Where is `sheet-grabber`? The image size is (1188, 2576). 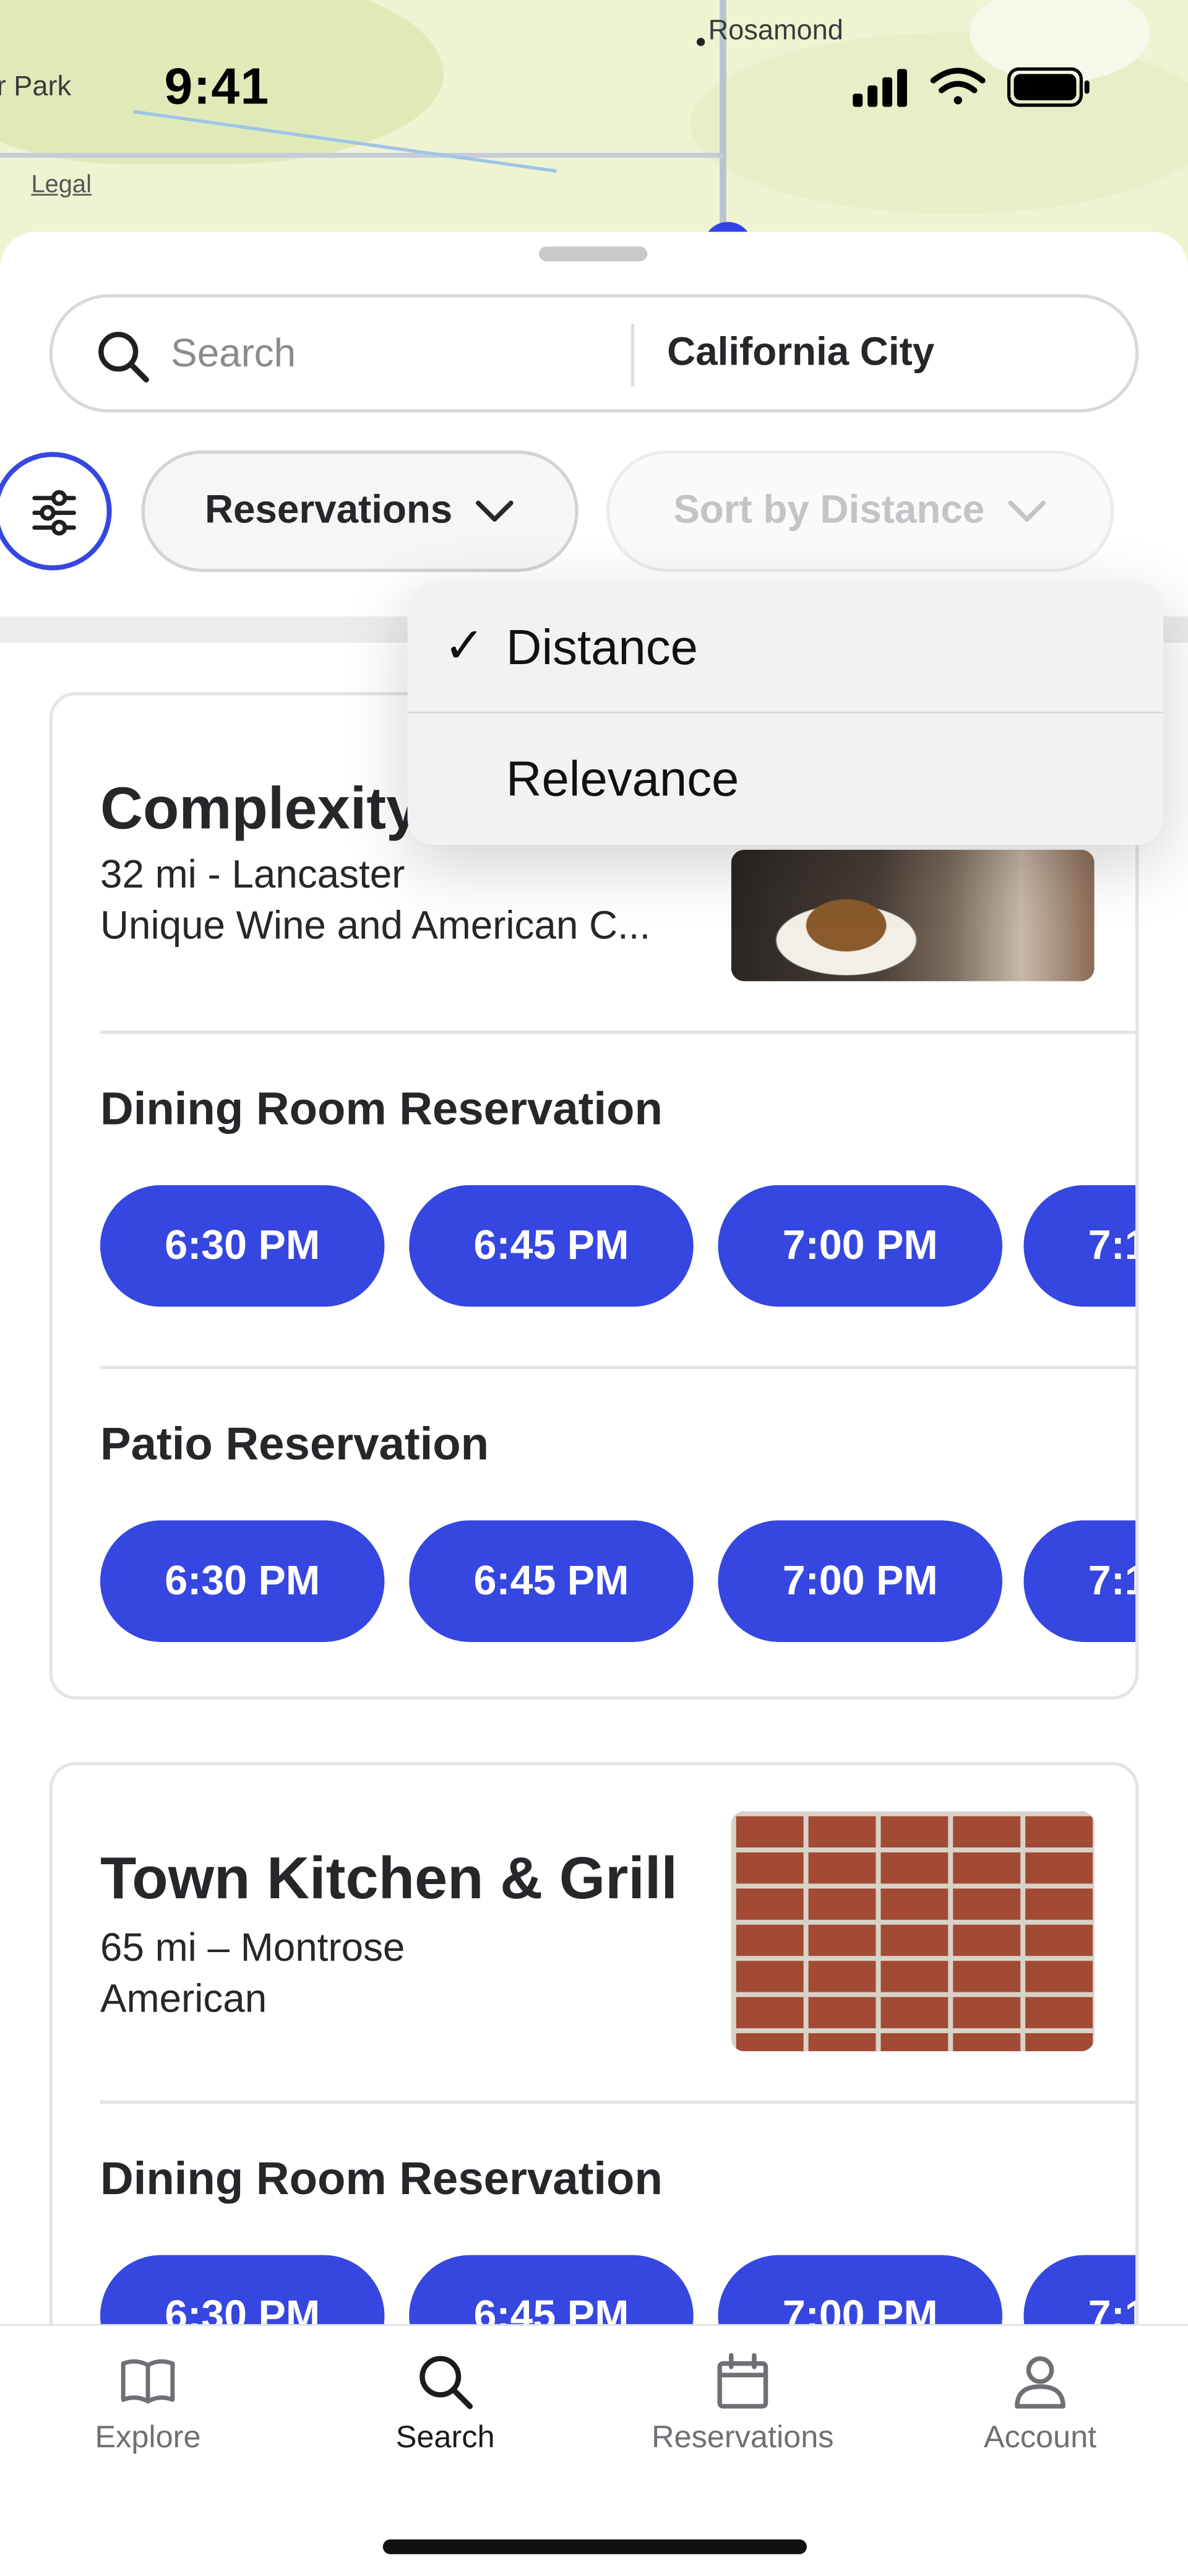
sheet-grabber is located at coordinates (593, 254).